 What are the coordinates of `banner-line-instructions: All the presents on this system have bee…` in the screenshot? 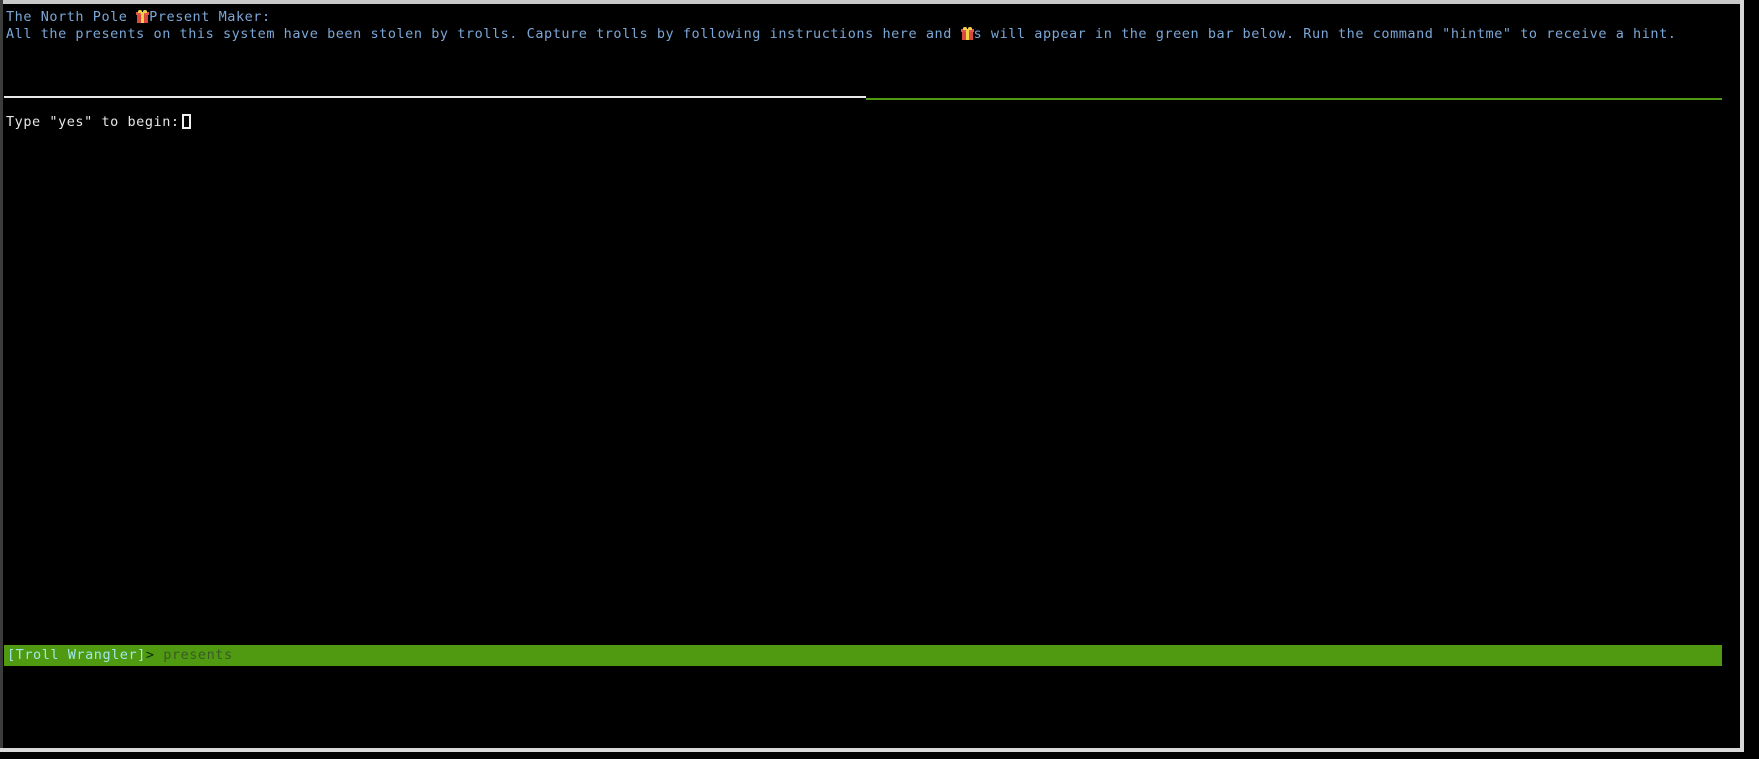 It's located at (871, 34).